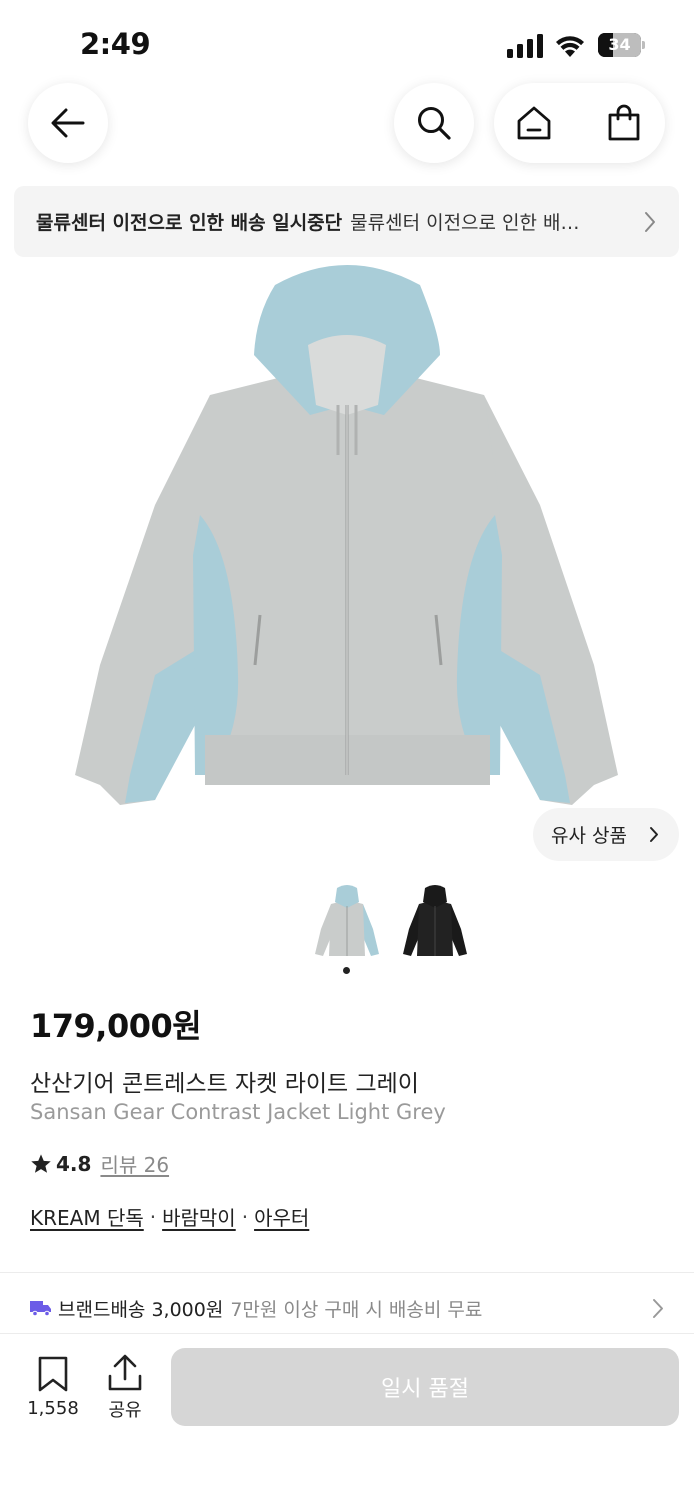 This screenshot has height=1500, width=694. What do you see at coordinates (224, 1084) in the screenshot?
I see `product-name-korean: 산산기어 콘트레스트 자켓 라이트 그레이` at bounding box center [224, 1084].